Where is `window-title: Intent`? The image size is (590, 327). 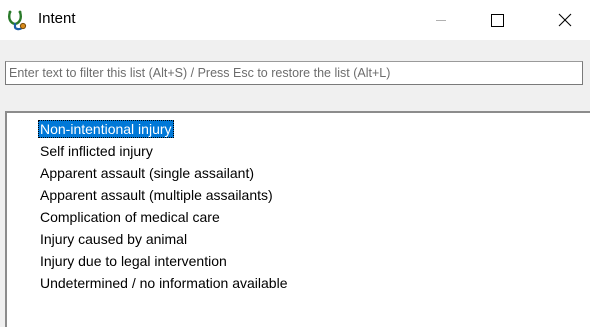 window-title: Intent is located at coordinates (57, 18).